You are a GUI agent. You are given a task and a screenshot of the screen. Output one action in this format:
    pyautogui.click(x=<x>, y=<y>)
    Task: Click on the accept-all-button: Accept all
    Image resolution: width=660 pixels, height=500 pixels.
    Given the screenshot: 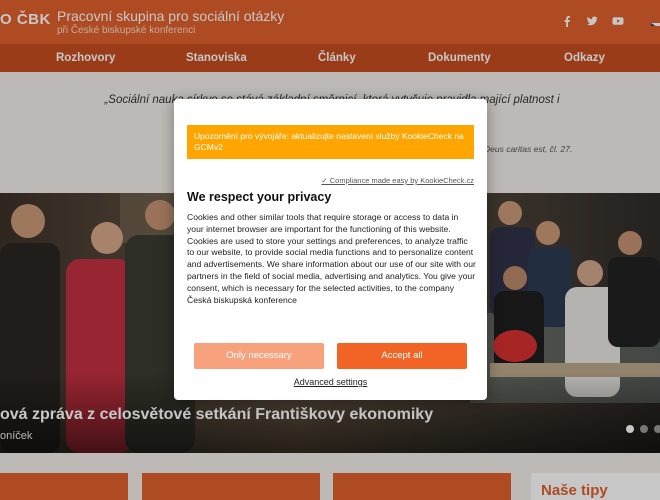 What is the action you would take?
    pyautogui.click(x=402, y=356)
    